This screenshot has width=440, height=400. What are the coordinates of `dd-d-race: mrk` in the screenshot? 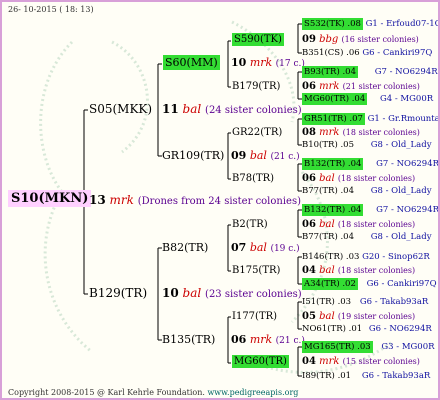 It's located at (329, 361).